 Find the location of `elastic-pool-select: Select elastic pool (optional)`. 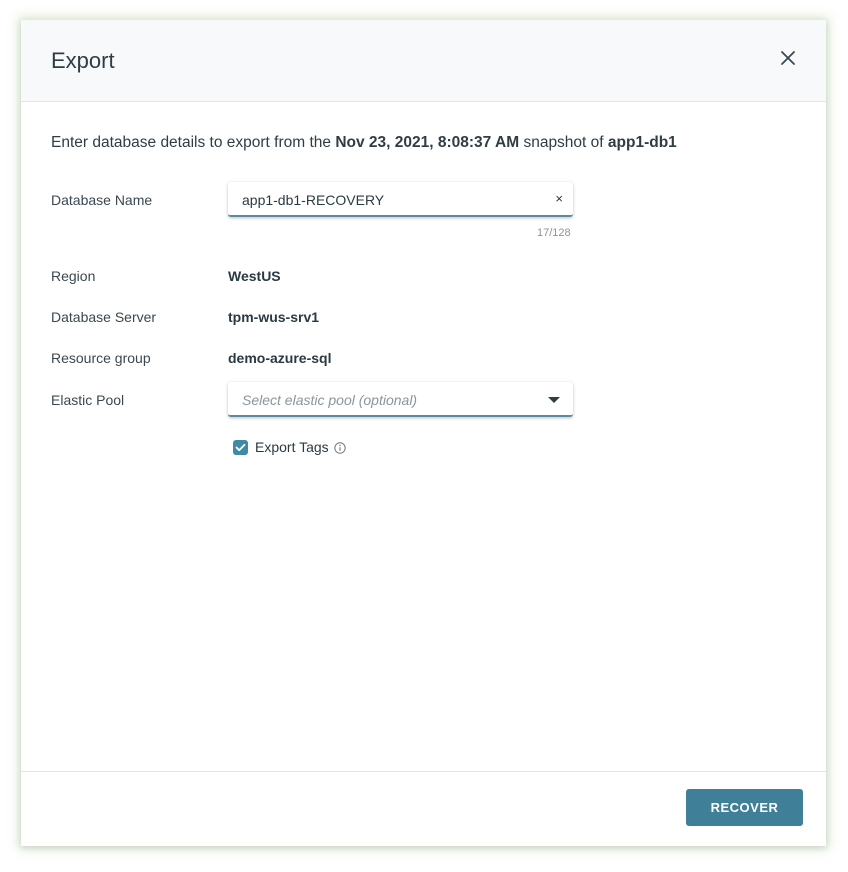

elastic-pool-select: Select elastic pool (optional) is located at coordinates (400, 399).